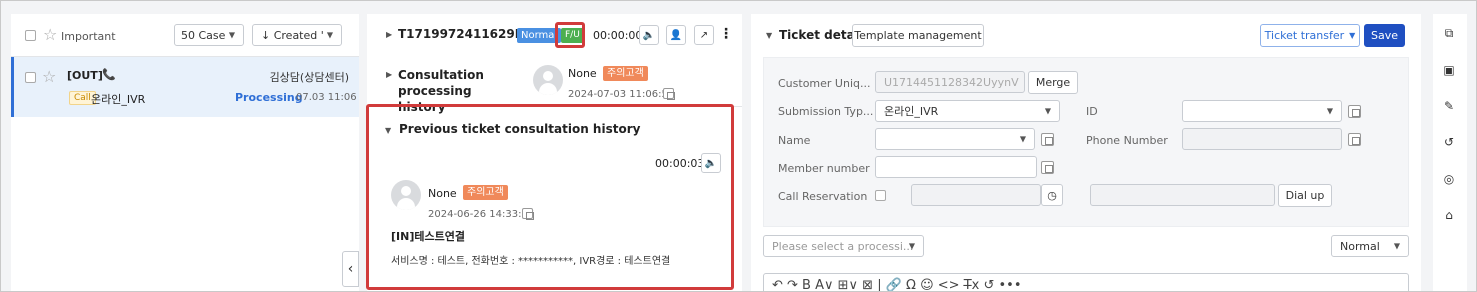 This screenshot has height=292, width=1477. What do you see at coordinates (30, 35) in the screenshot?
I see `select-all-checkbox` at bounding box center [30, 35].